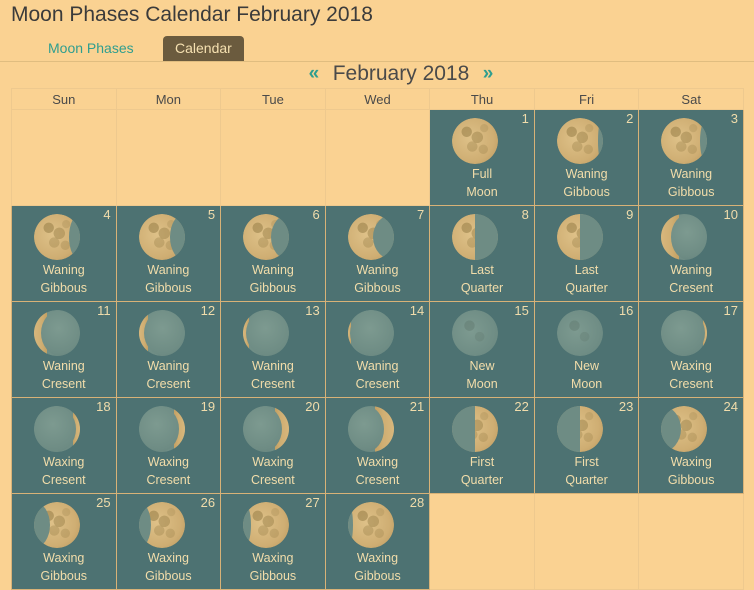  I want to click on calendar-day-cell: 21 Waxing Cresent, so click(377, 445).